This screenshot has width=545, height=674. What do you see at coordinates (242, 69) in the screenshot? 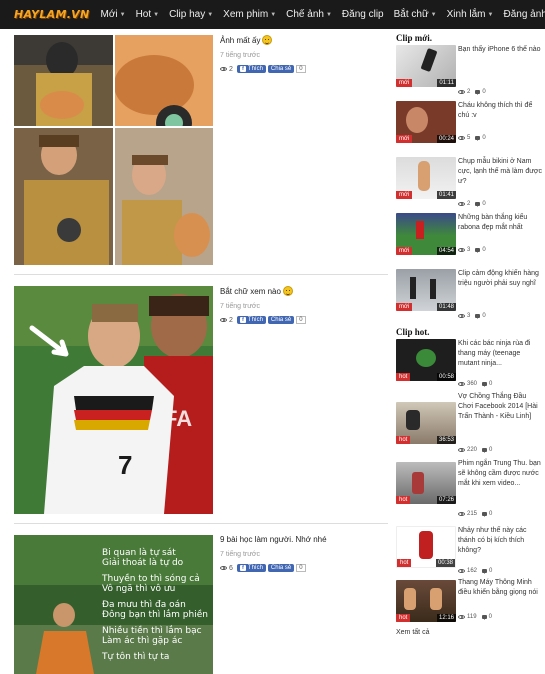
I see `facebook-icon: f` at bounding box center [242, 69].